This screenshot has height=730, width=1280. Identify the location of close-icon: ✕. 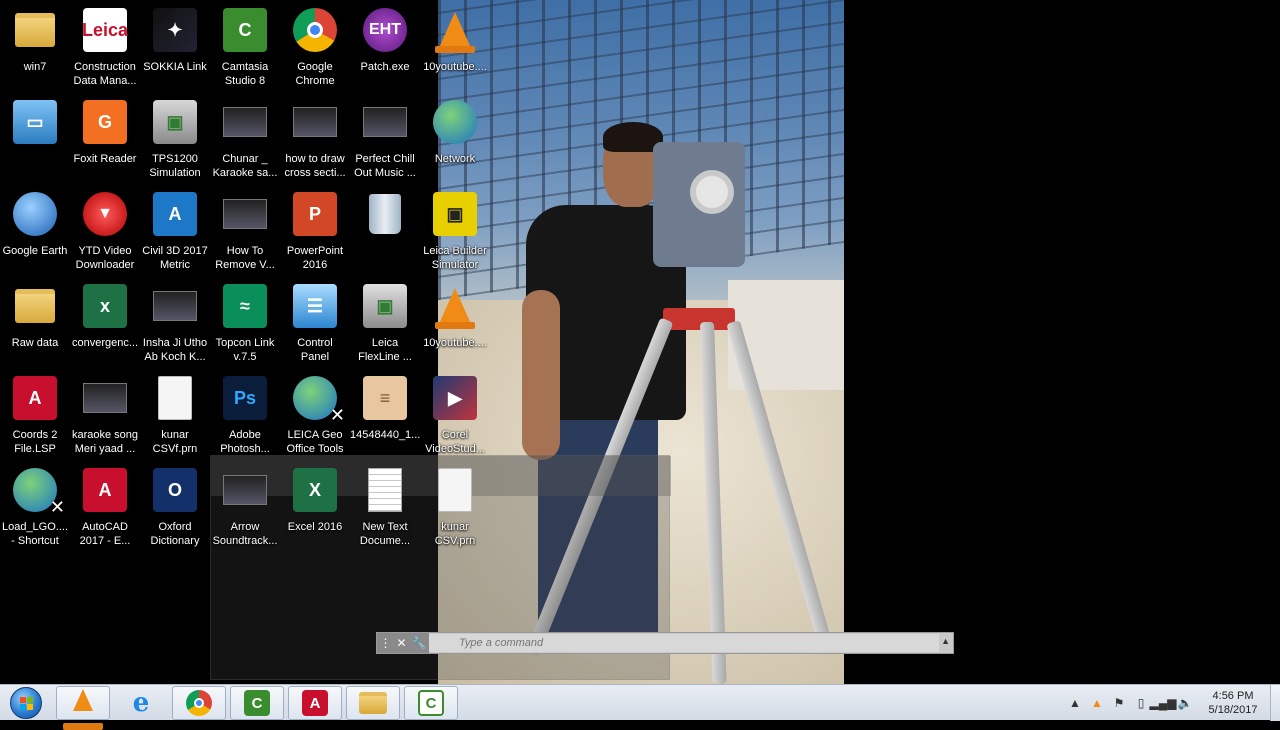
(401, 643).